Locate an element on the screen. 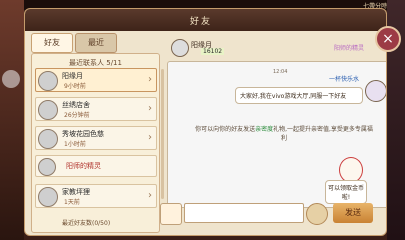 The width and height of the screenshot is (405, 240). list-item: 家教坪狸 1天前 › is located at coordinates (96, 196).